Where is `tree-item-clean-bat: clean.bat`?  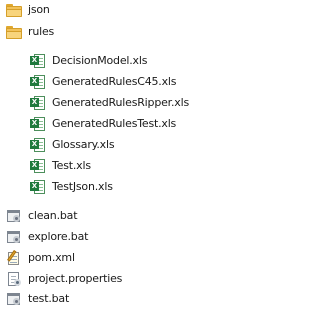 tree-item-clean-bat: clean.bat is located at coordinates (42, 216).